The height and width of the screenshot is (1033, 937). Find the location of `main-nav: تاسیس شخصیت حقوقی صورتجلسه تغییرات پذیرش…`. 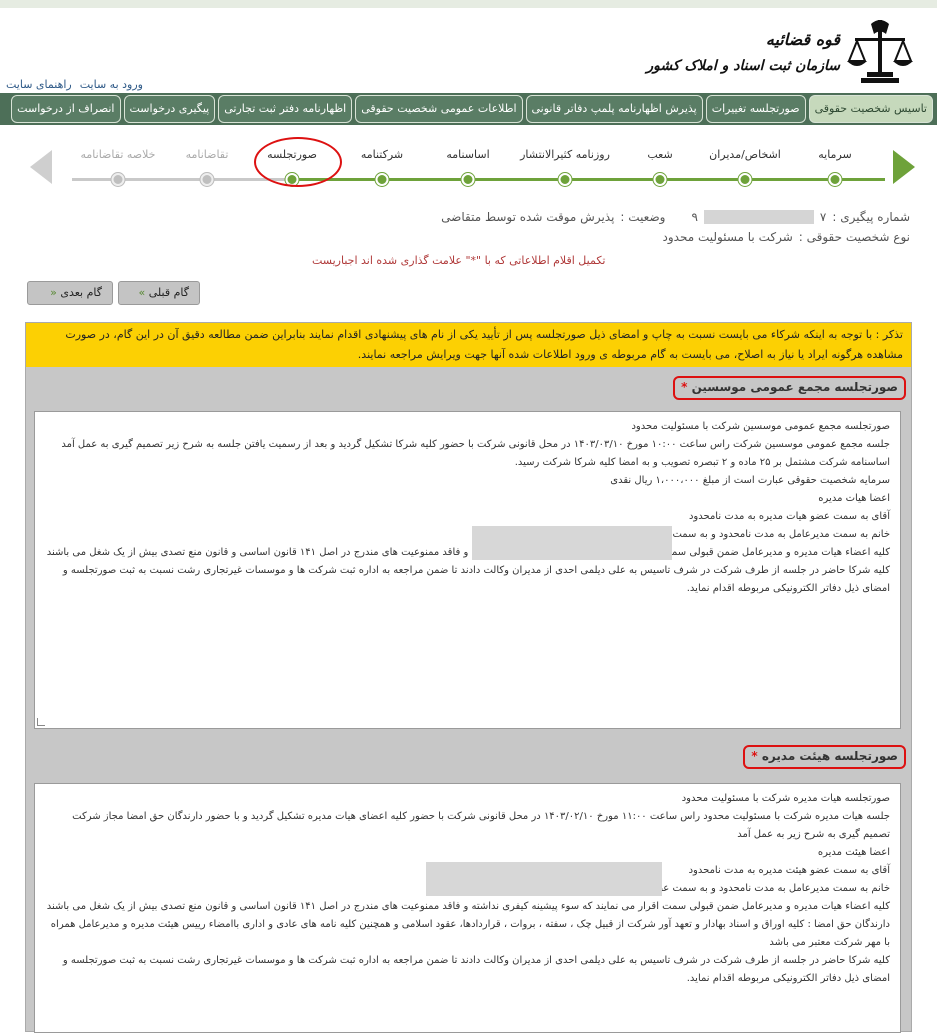

main-nav: تاسیس شخصیت حقوقی صورتجلسه تغییرات پذیرش… is located at coordinates (468, 109).